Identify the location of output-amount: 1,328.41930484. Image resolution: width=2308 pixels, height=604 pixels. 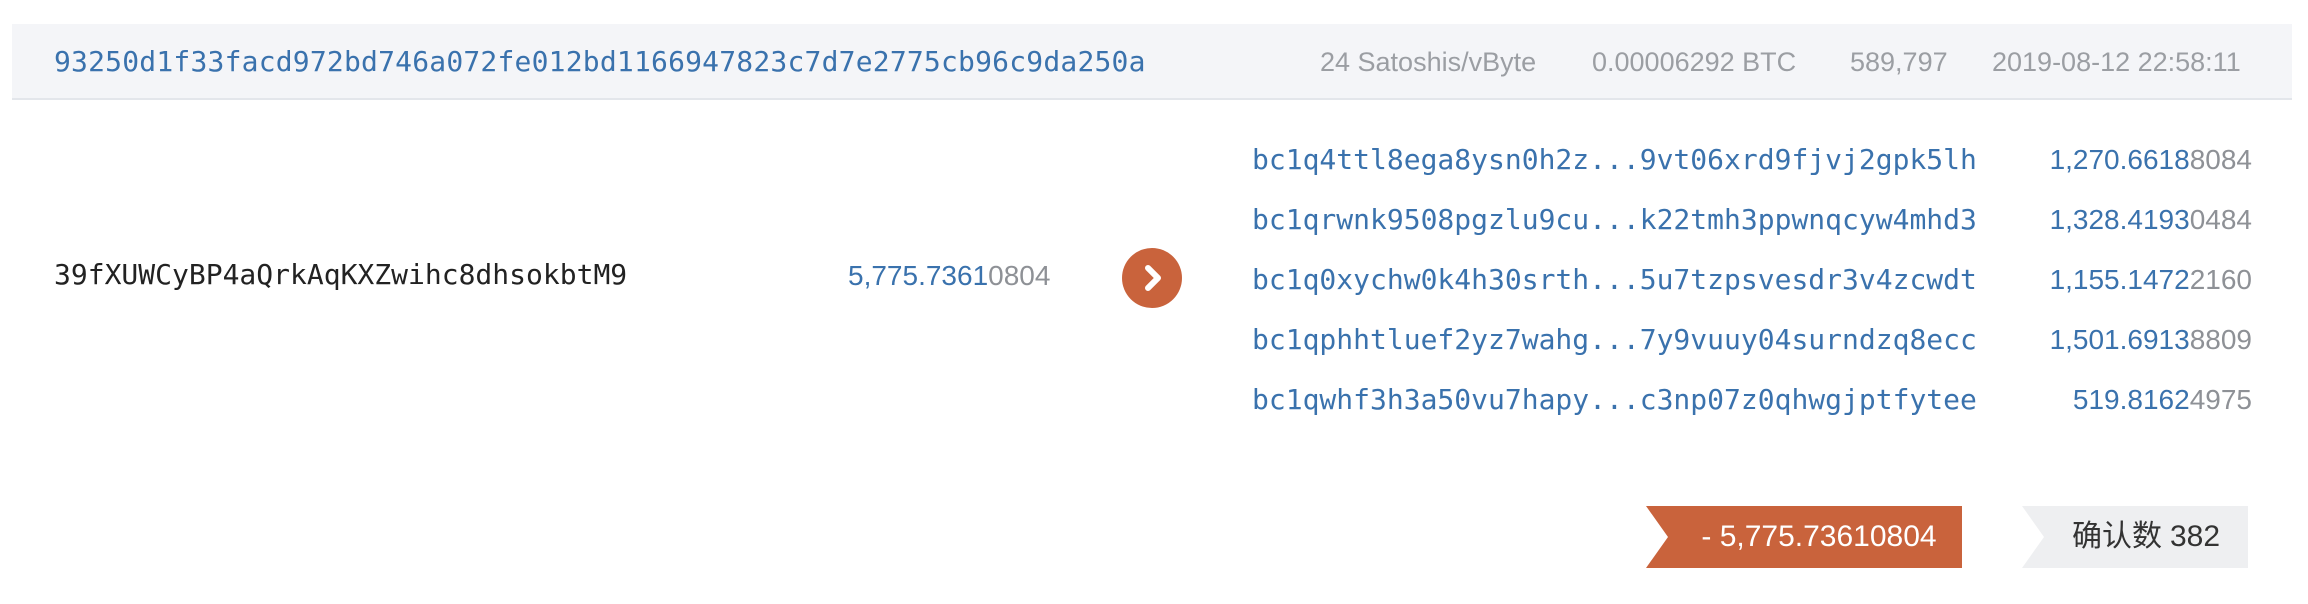
(2151, 220).